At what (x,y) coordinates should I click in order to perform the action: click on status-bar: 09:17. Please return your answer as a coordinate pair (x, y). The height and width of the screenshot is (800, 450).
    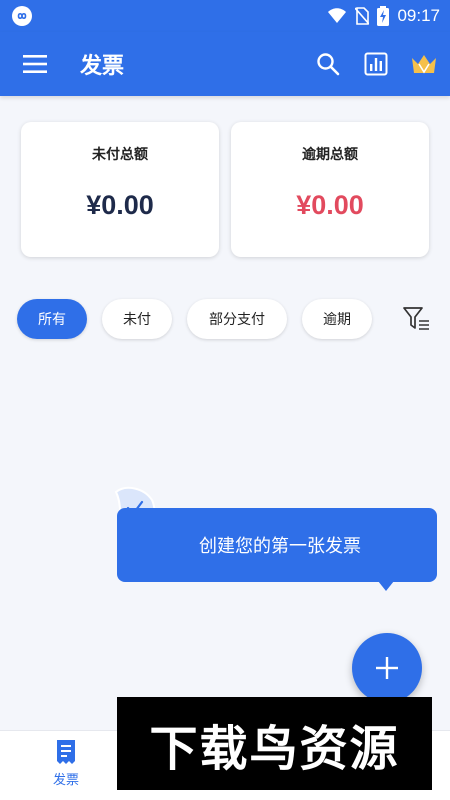
    Looking at the image, I should click on (225, 16).